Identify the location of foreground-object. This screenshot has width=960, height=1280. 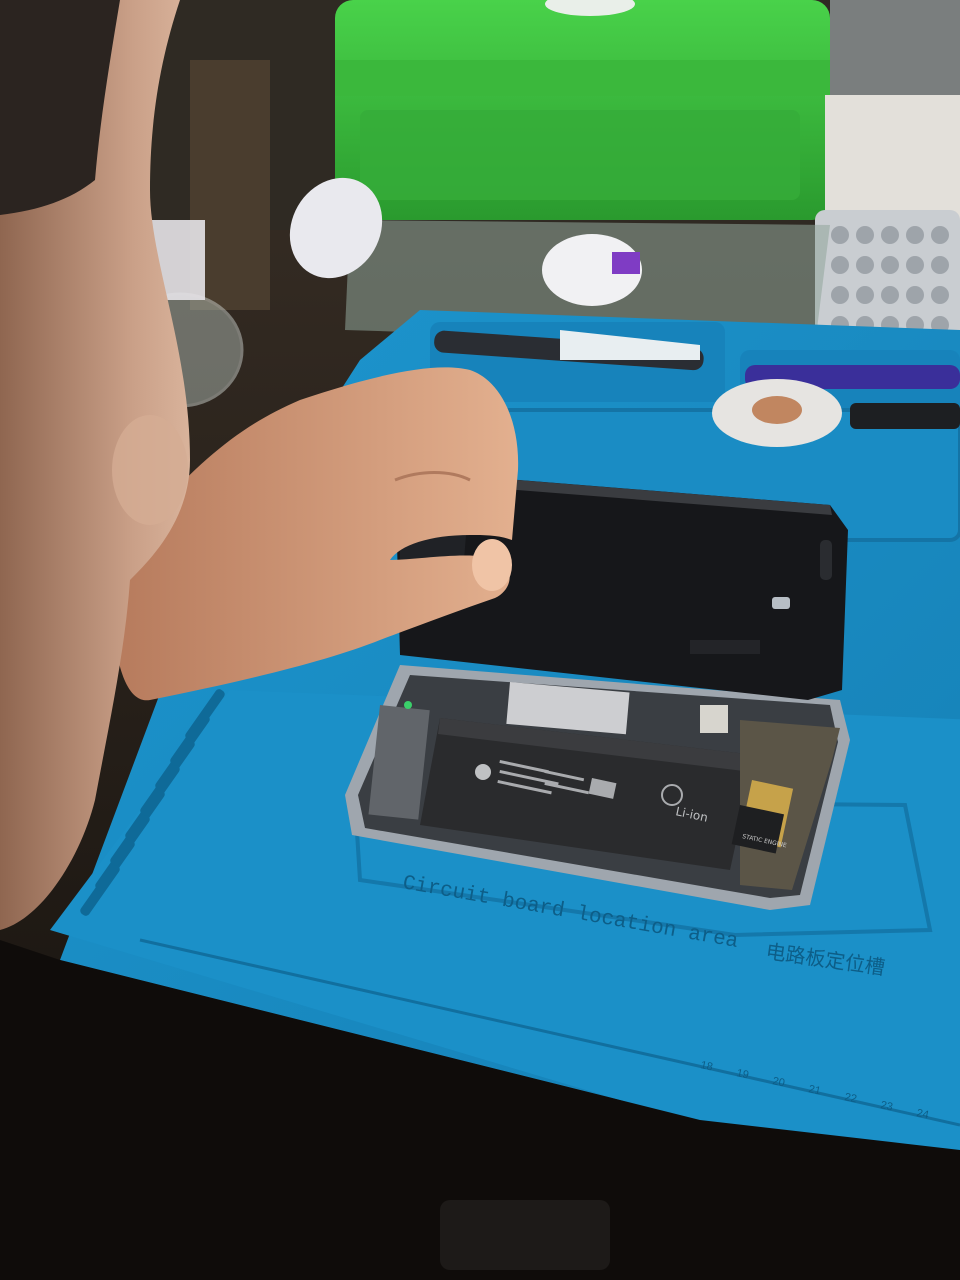
(525, 1235).